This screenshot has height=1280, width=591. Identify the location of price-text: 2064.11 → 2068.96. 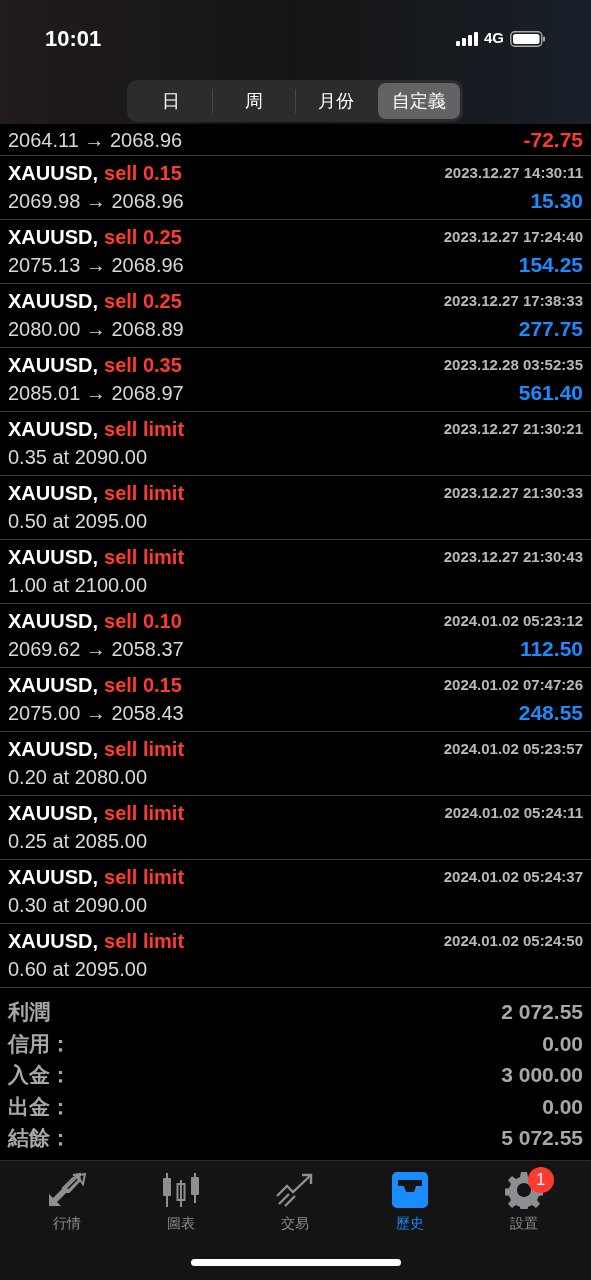
(95, 139).